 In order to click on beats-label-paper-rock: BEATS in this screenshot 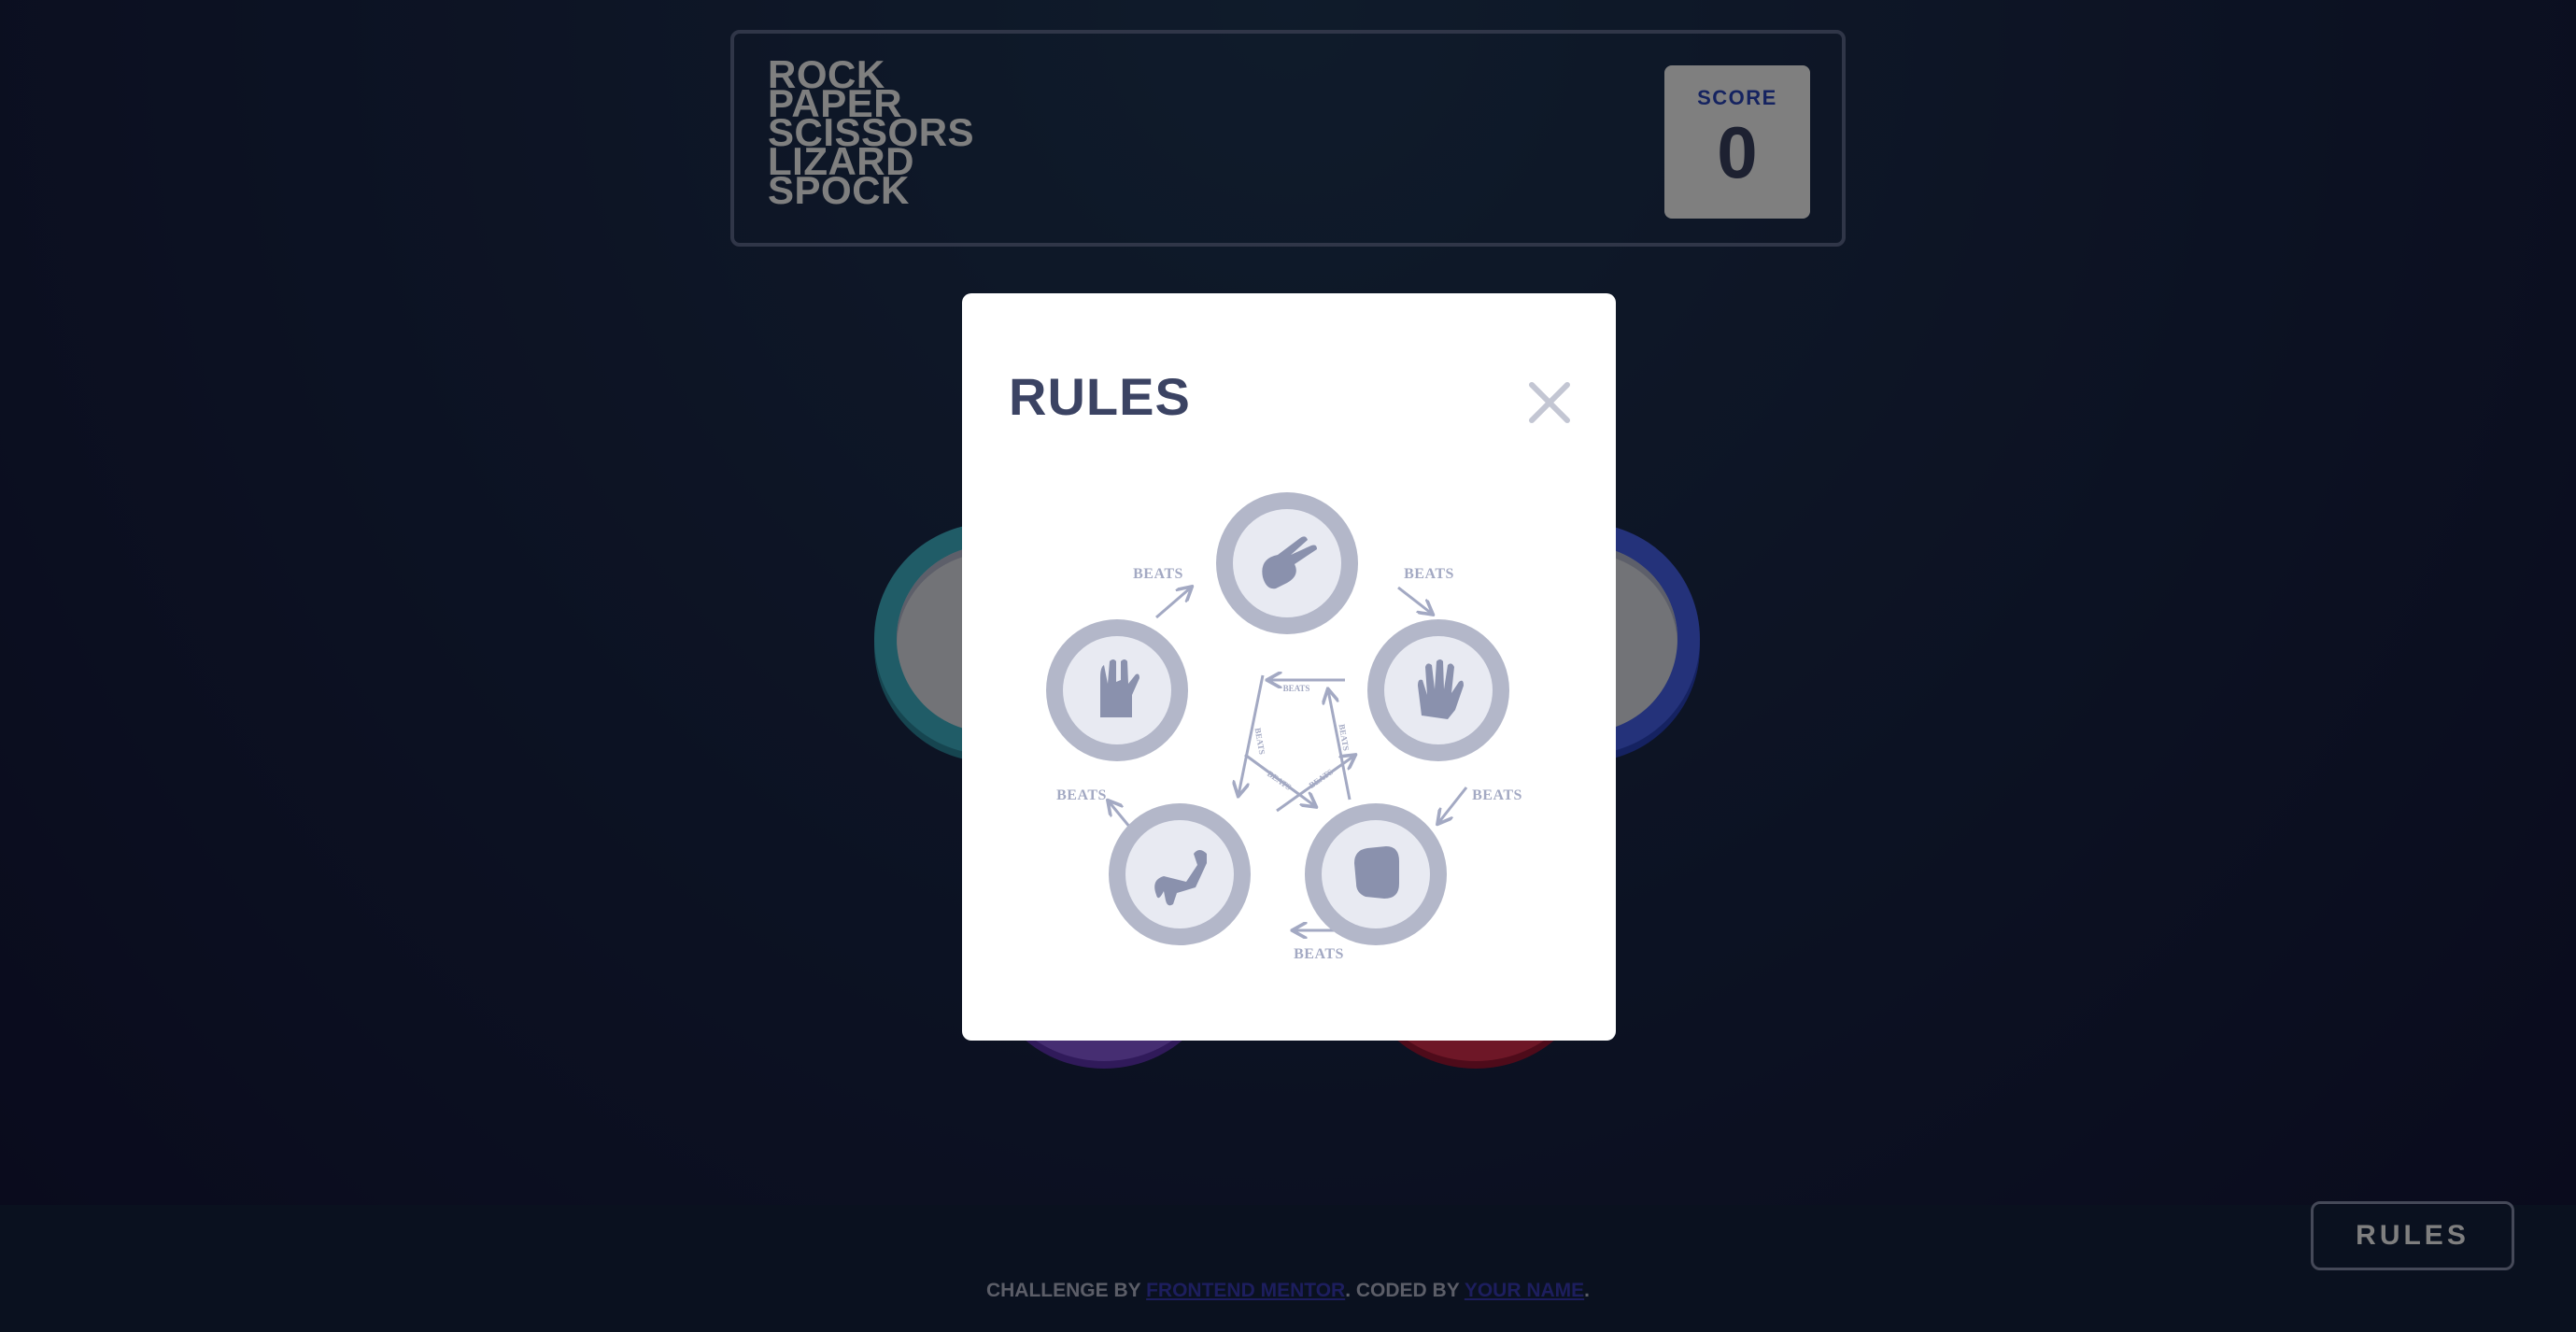, I will do `click(1497, 795)`.